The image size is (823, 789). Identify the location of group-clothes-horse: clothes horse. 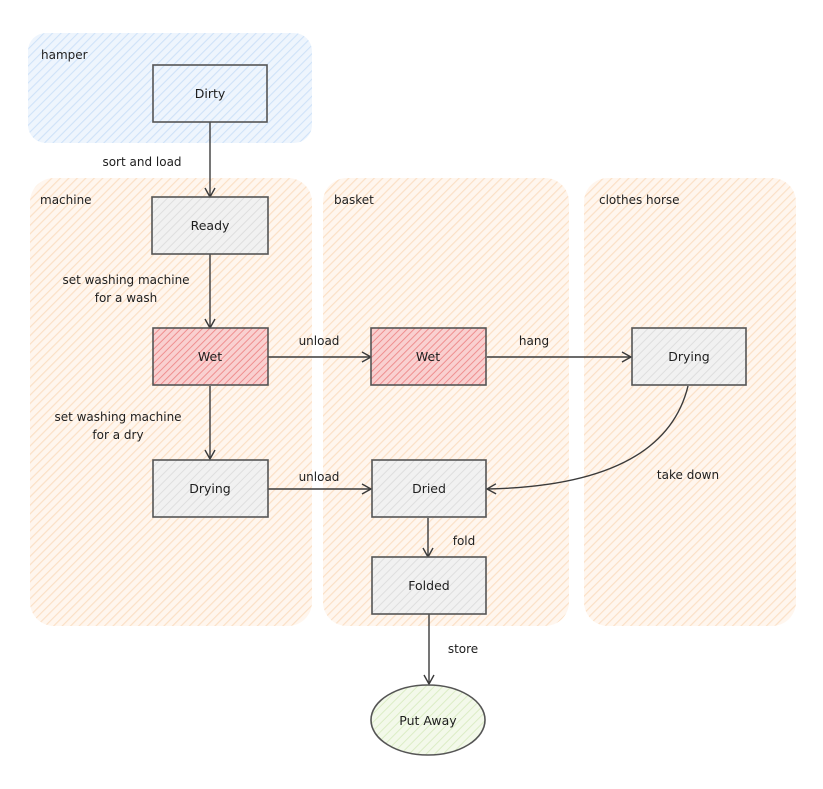
(690, 402).